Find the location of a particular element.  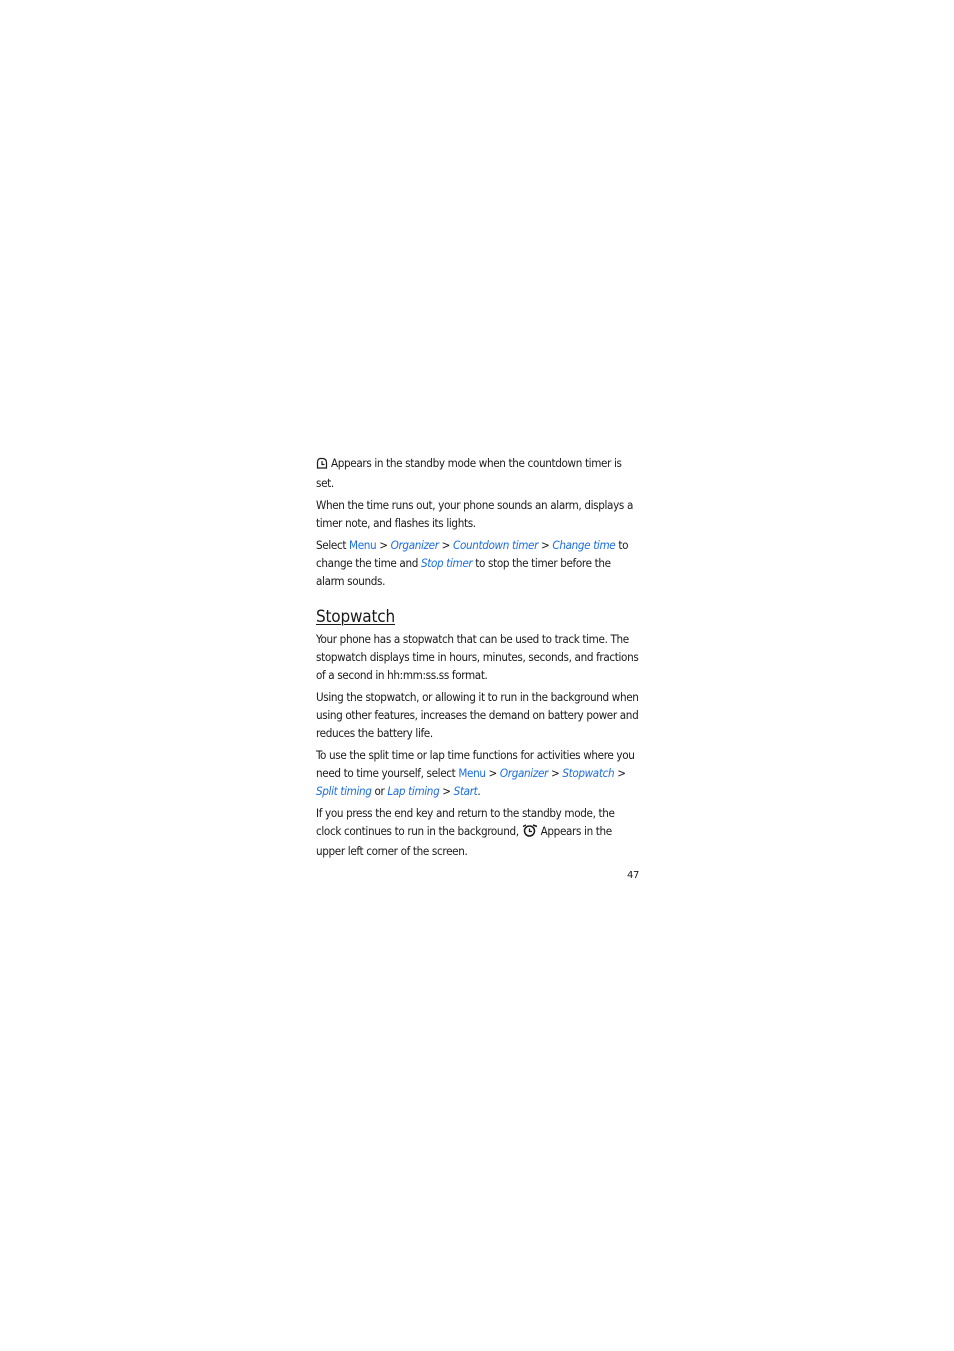

lap-timing-link: Lap timing is located at coordinates (413, 791).